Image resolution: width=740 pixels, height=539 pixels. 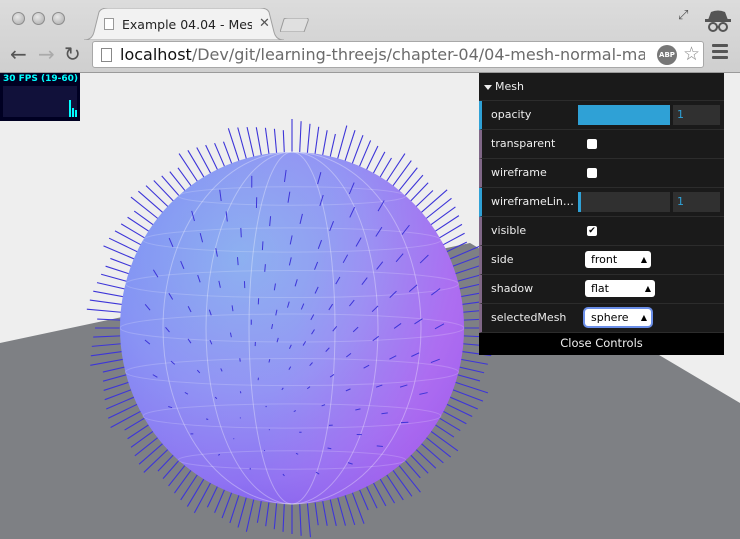 What do you see at coordinates (38, 18) in the screenshot?
I see `window-minimize-button` at bounding box center [38, 18].